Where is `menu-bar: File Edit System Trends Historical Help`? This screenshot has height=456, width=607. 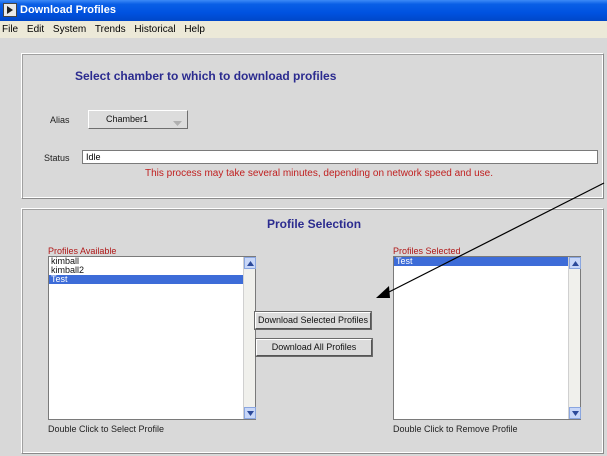 menu-bar: File Edit System Trends Historical Help is located at coordinates (303, 29).